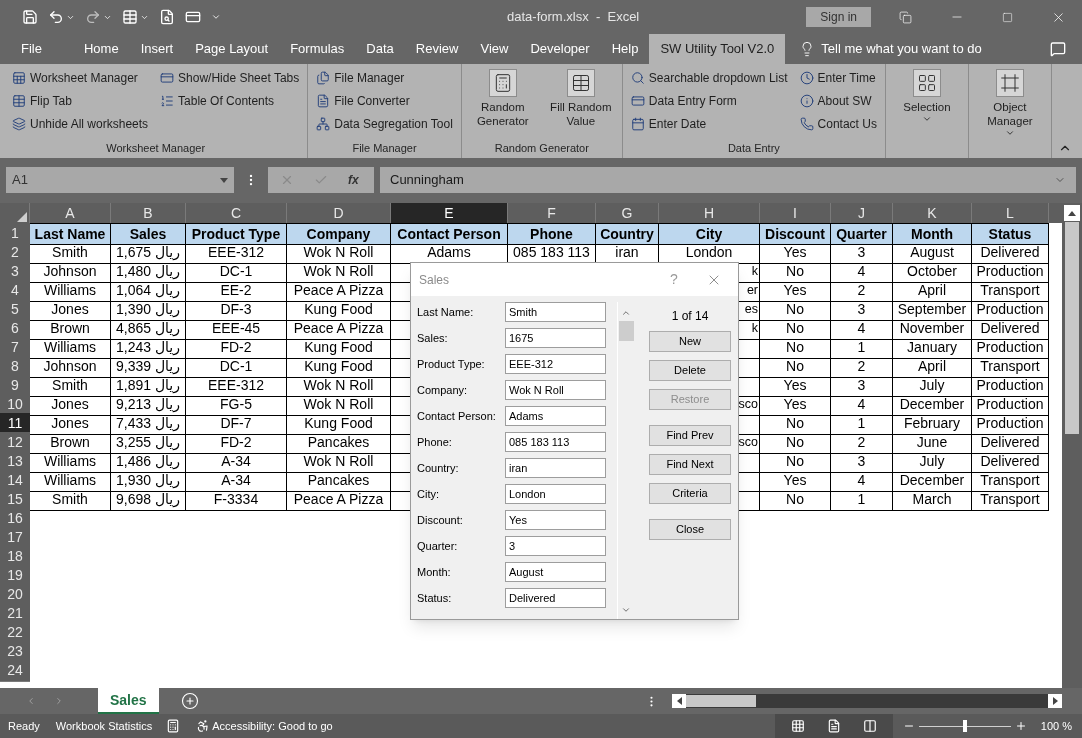 This screenshot has height=738, width=1082. Describe the element at coordinates (679, 701) in the screenshot. I see `scroll-left-icon` at that location.